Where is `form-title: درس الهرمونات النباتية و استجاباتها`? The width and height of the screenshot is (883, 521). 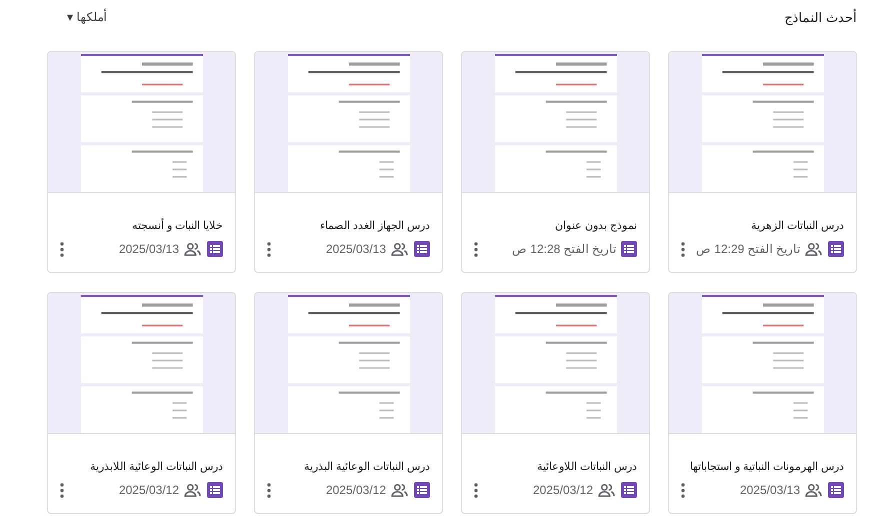 form-title: درس الهرمونات النباتية و استجاباتها is located at coordinates (766, 466).